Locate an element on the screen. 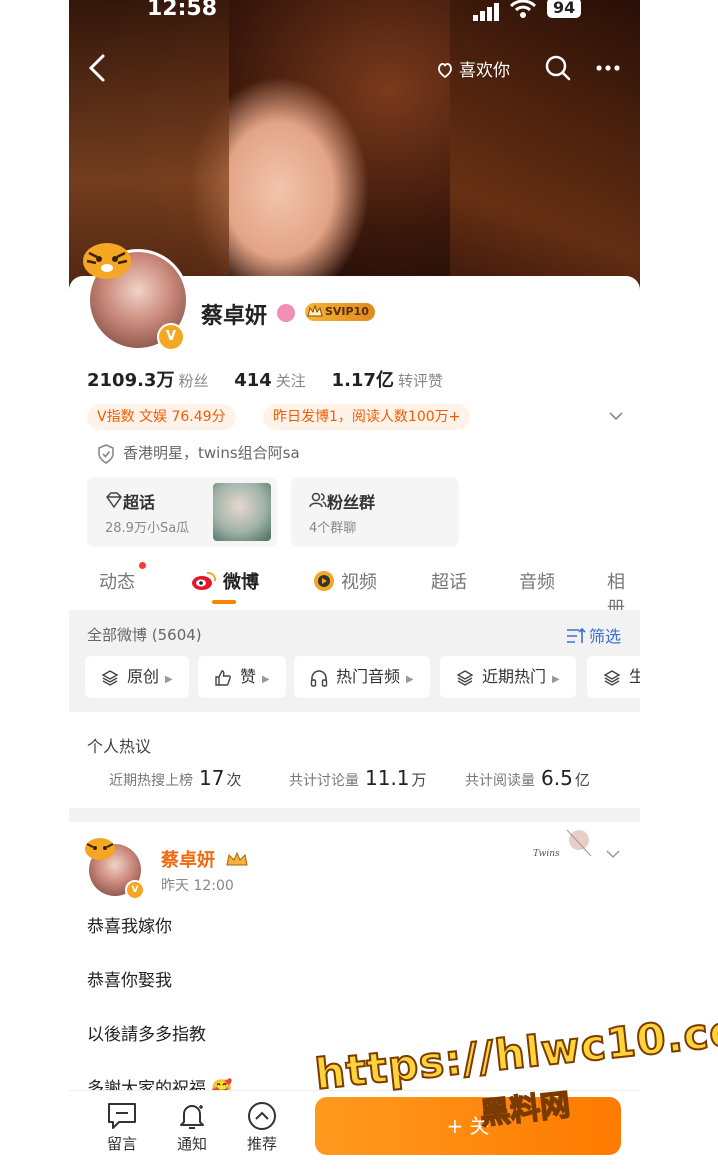  filter-icon is located at coordinates (576, 635).